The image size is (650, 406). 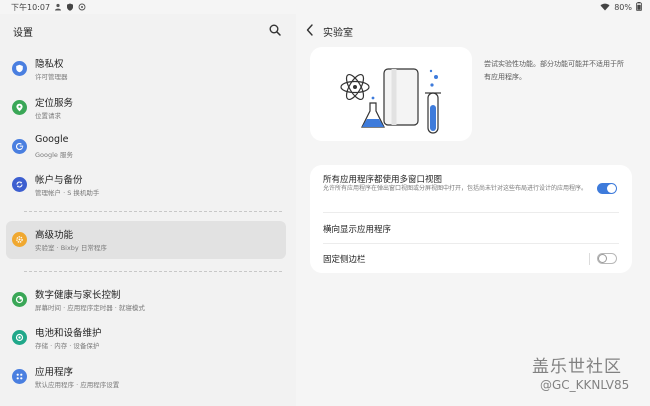 What do you see at coordinates (589, 259) in the screenshot?
I see `toggle-separator` at bounding box center [589, 259].